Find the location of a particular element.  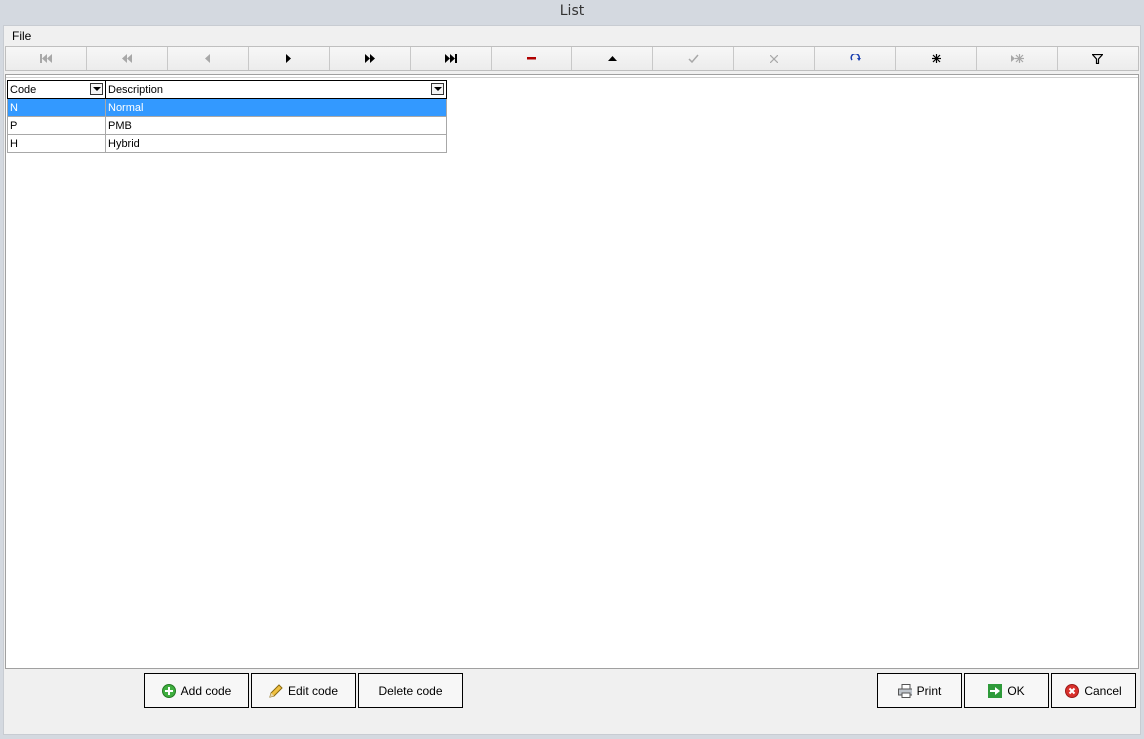

next-record-icon is located at coordinates (289, 58).